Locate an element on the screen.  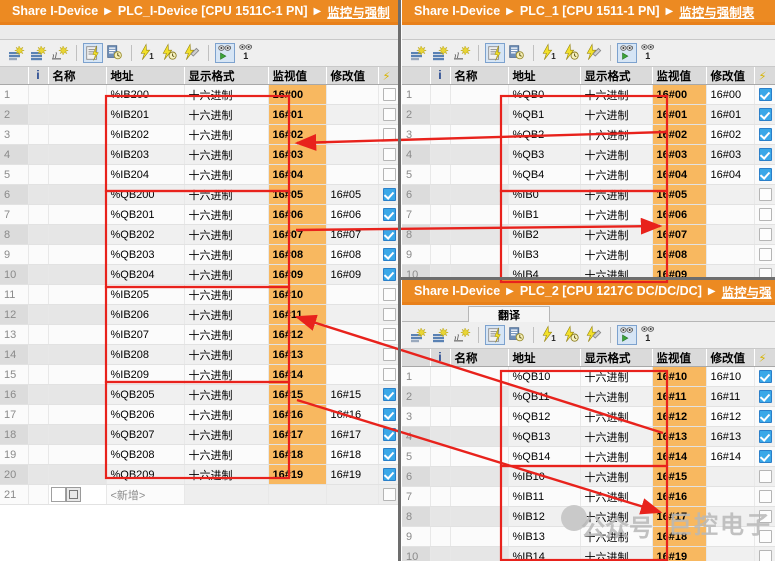
breadcrumb-device: PLC_2 [CPU 1217C DC/DC/DC] is located at coordinates (611, 291).